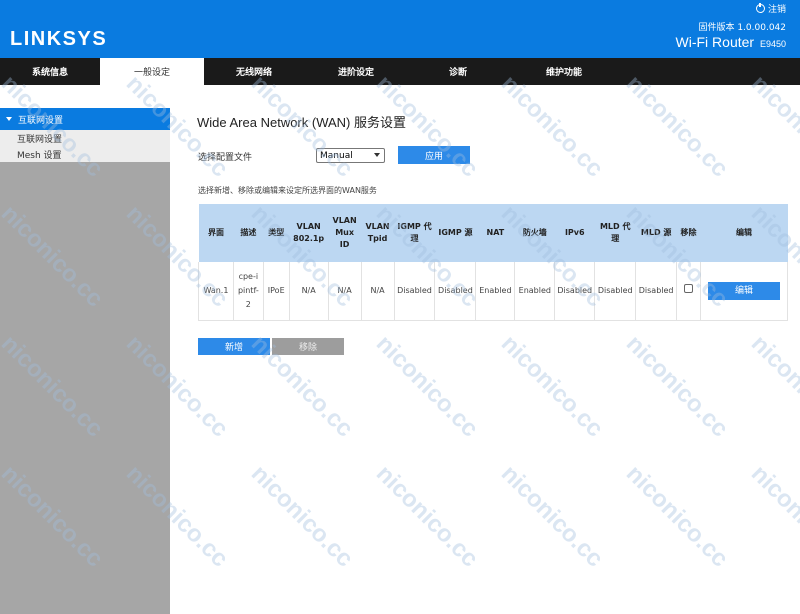 This screenshot has height=614, width=800. Describe the element at coordinates (535, 291) in the screenshot. I see `cell-firewall: Enabled` at that location.